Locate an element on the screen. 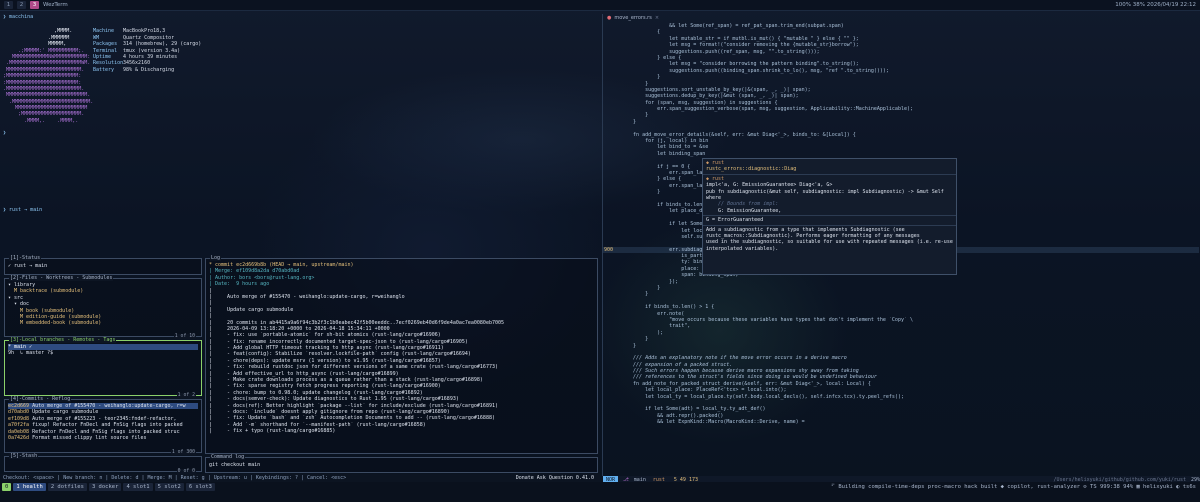 The height and width of the screenshot is (502, 1200). info-key: Battery is located at coordinates (104, 69).